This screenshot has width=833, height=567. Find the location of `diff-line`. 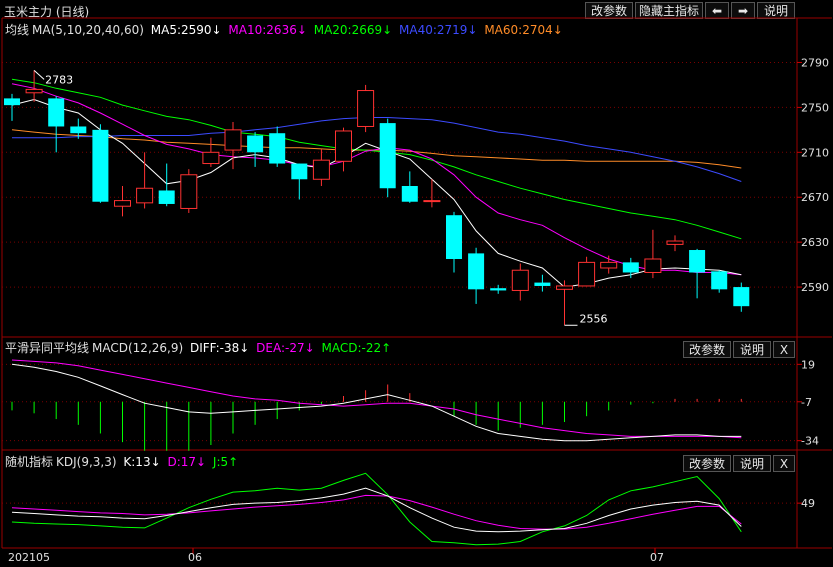

diff-line is located at coordinates (376, 402).